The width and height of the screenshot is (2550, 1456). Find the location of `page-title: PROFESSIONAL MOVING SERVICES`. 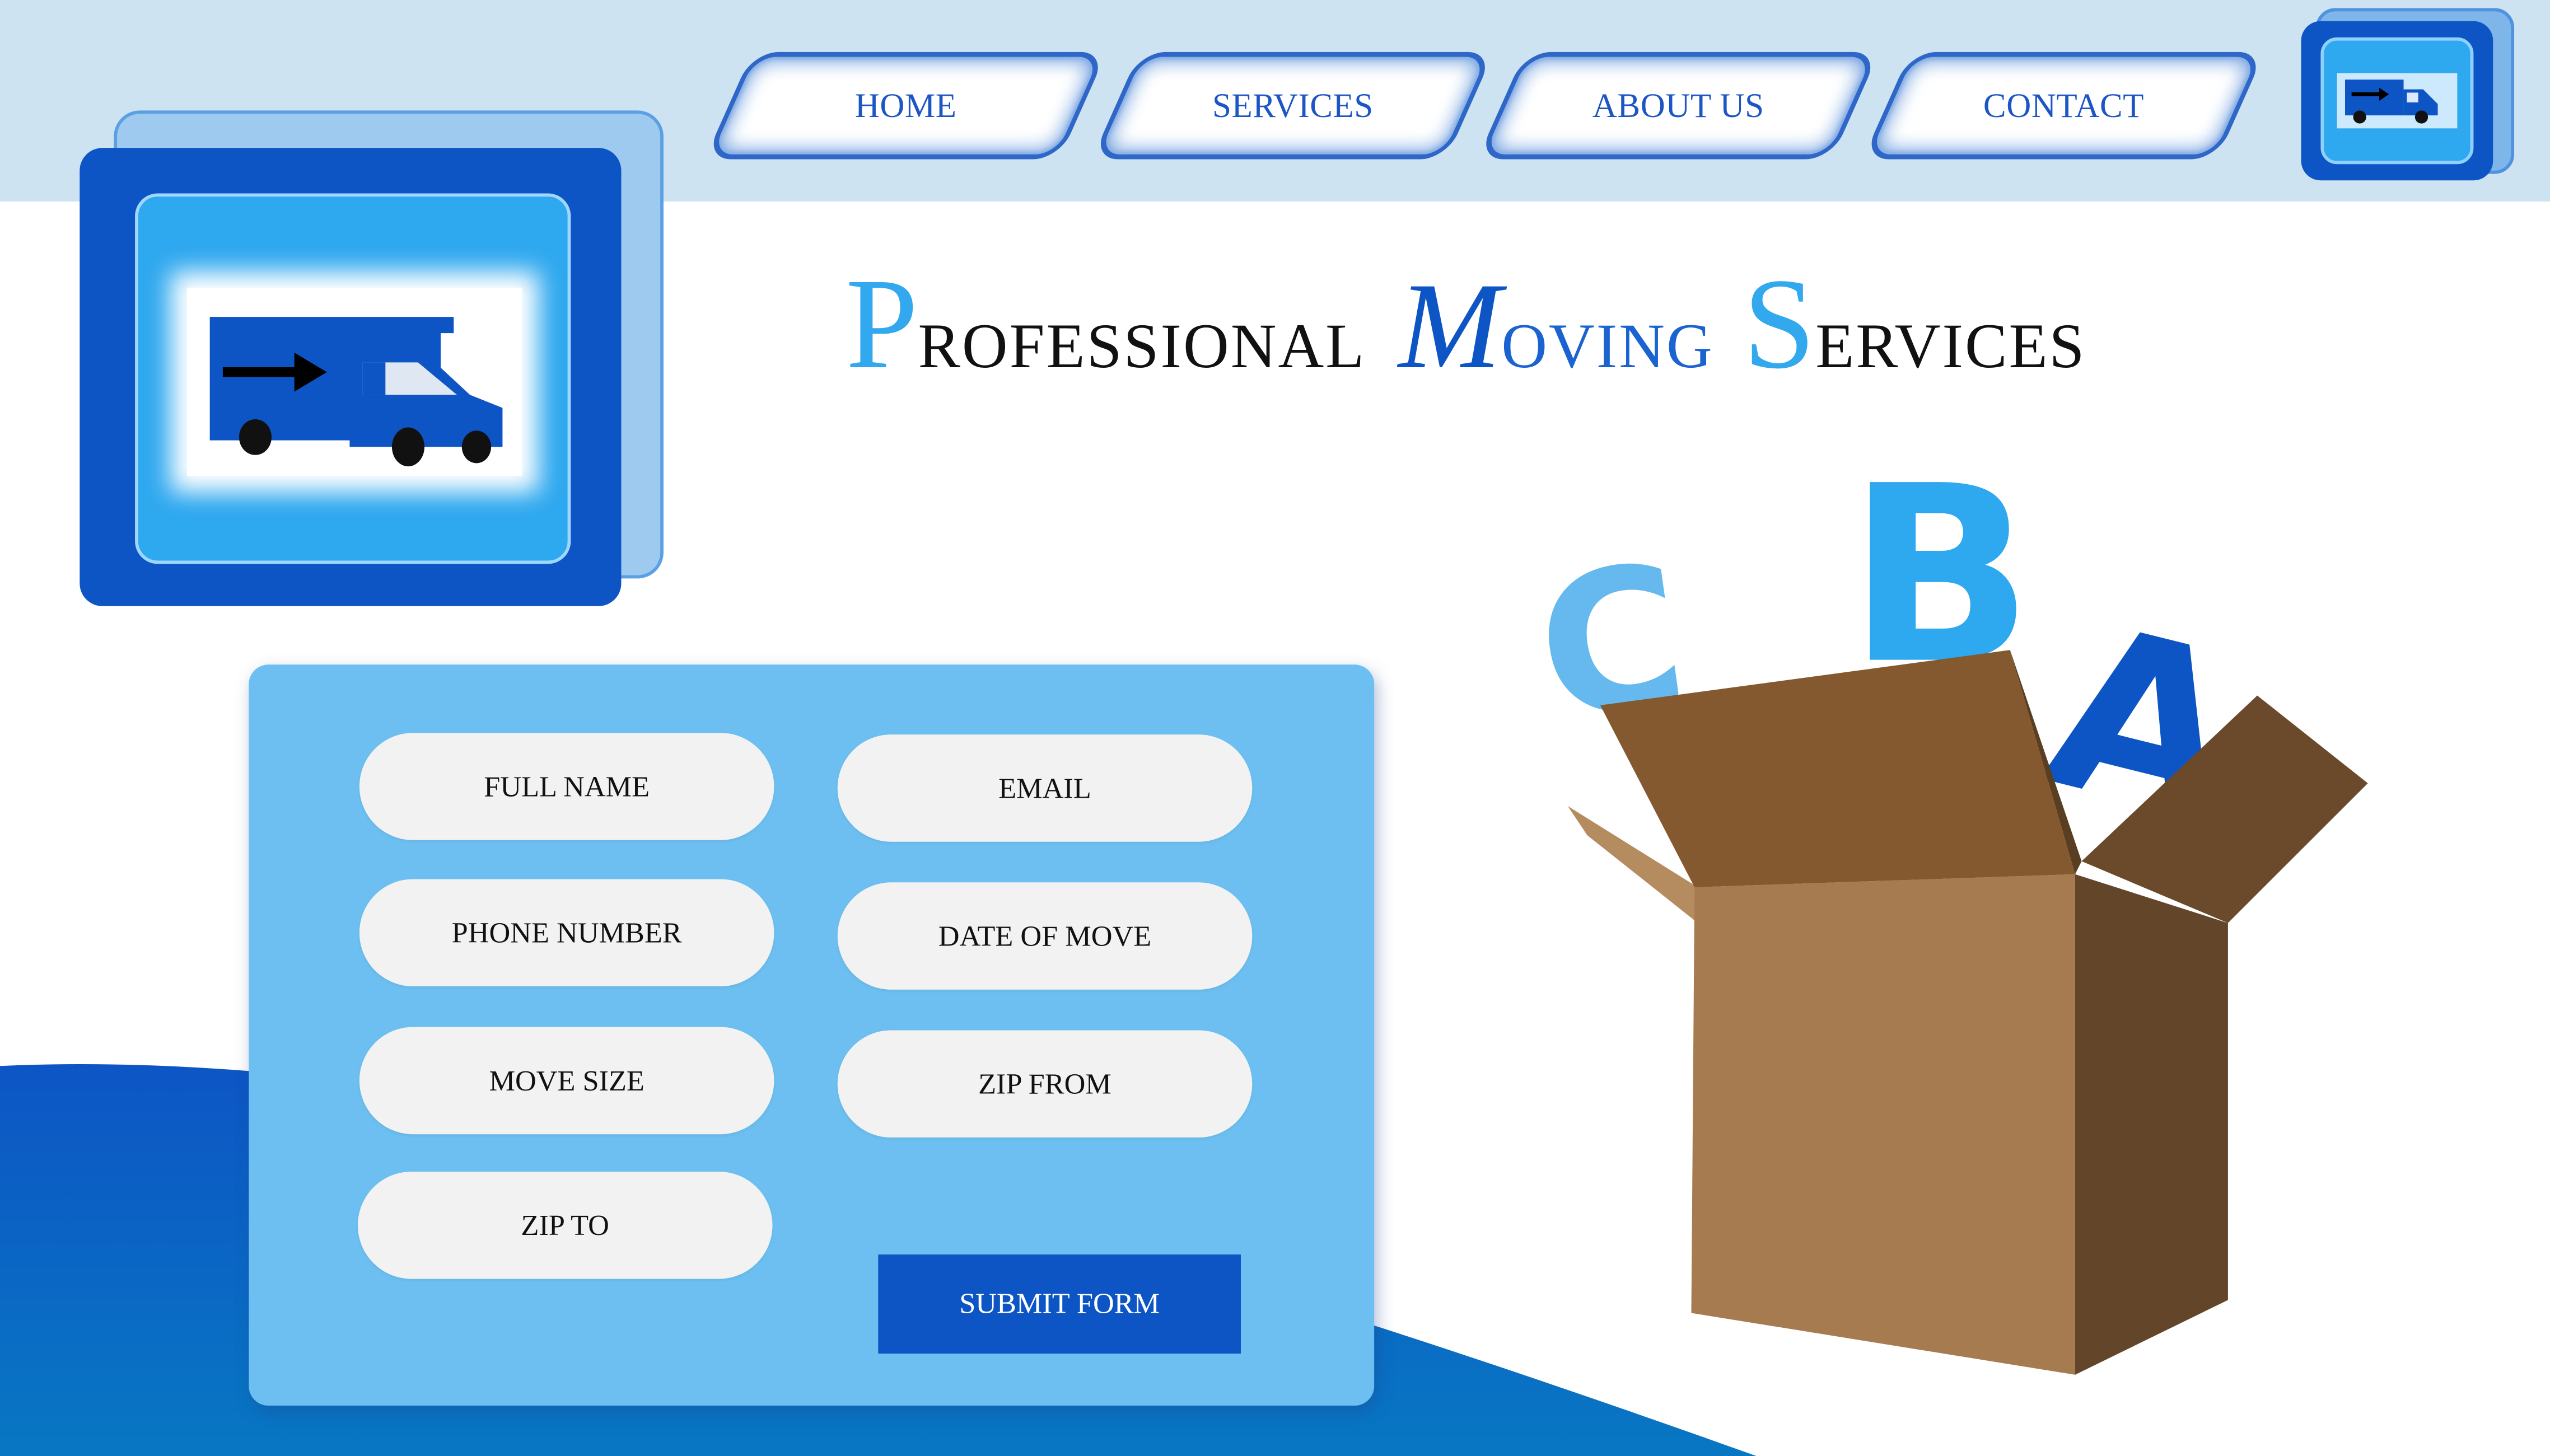

page-title: PROFESSIONAL MOVING SERVICES is located at coordinates (1465, 330).